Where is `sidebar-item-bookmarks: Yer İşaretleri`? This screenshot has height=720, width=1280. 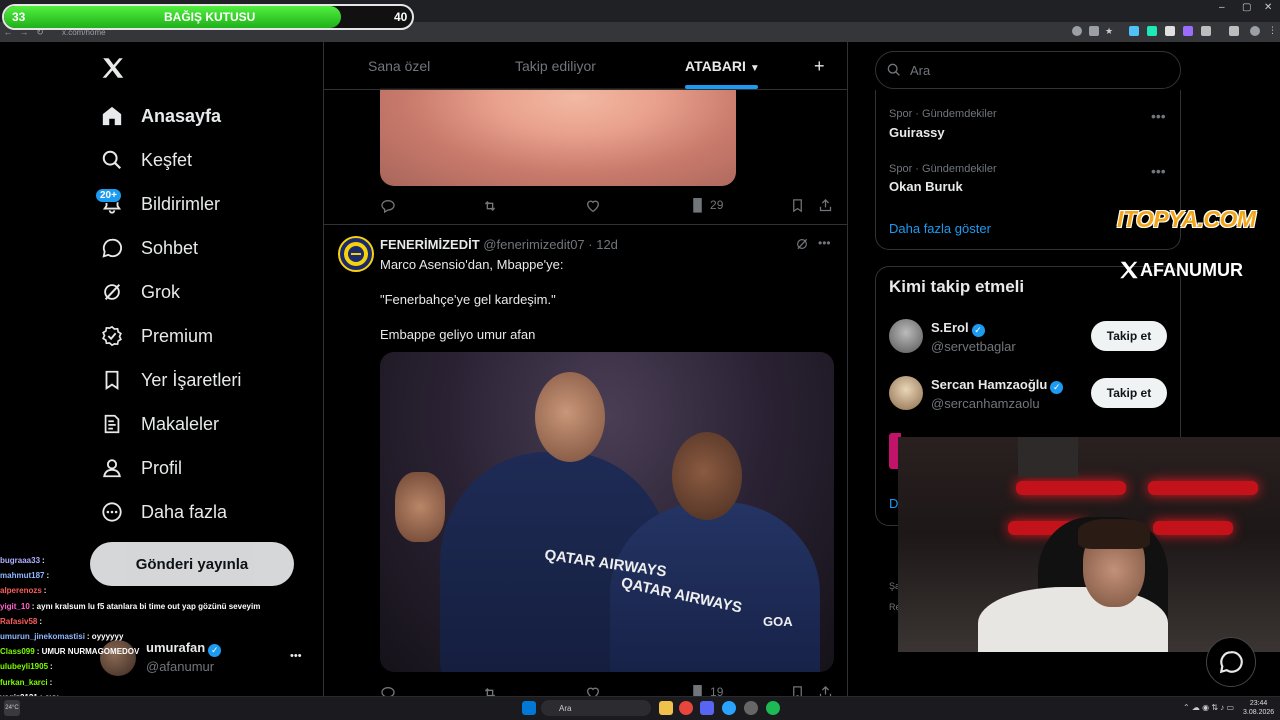
sidebar-item-bookmarks: Yer İşaretleri is located at coordinates (169, 380).